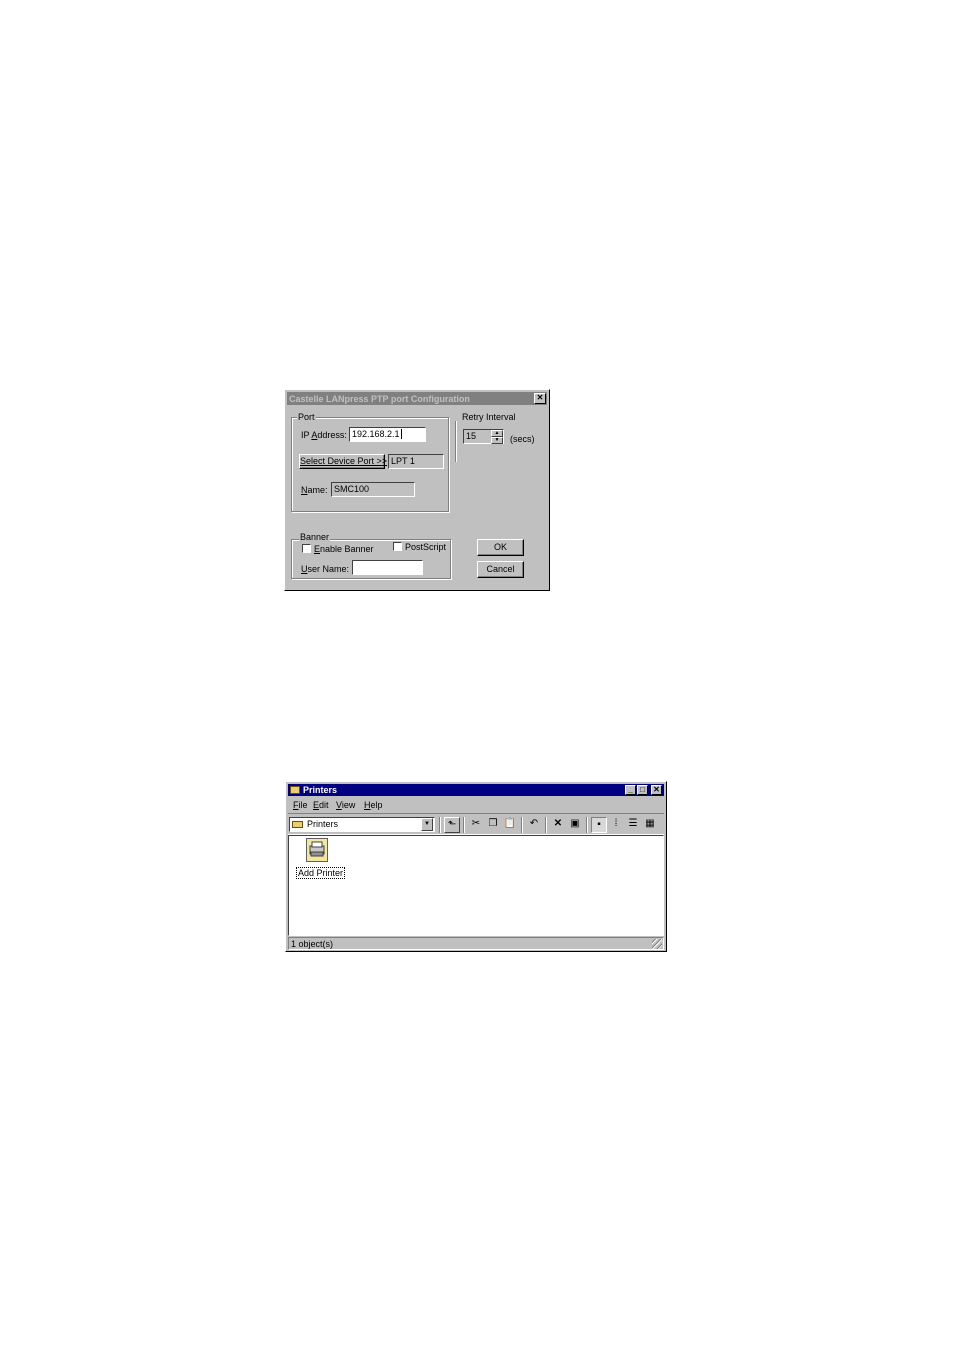  I want to click on spin-down-icon: ▼, so click(497, 440).